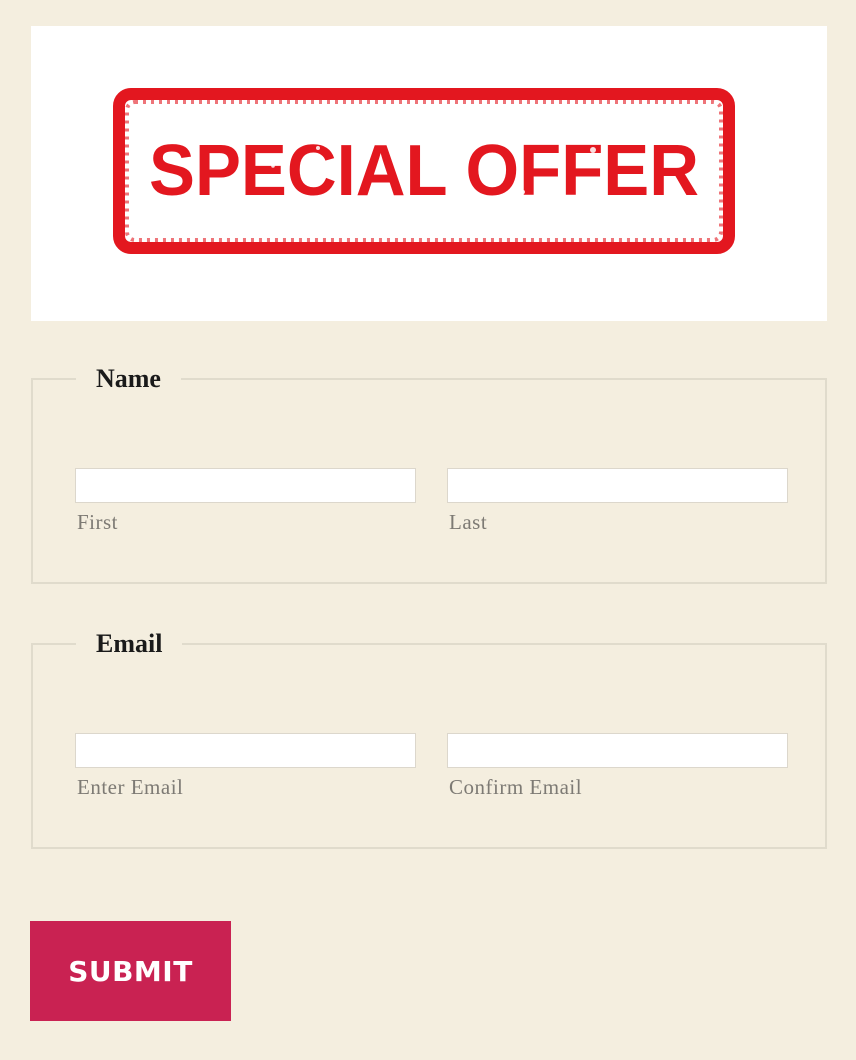 This screenshot has height=1060, width=856. Describe the element at coordinates (245, 485) in the screenshot. I see `first-name-input` at that location.